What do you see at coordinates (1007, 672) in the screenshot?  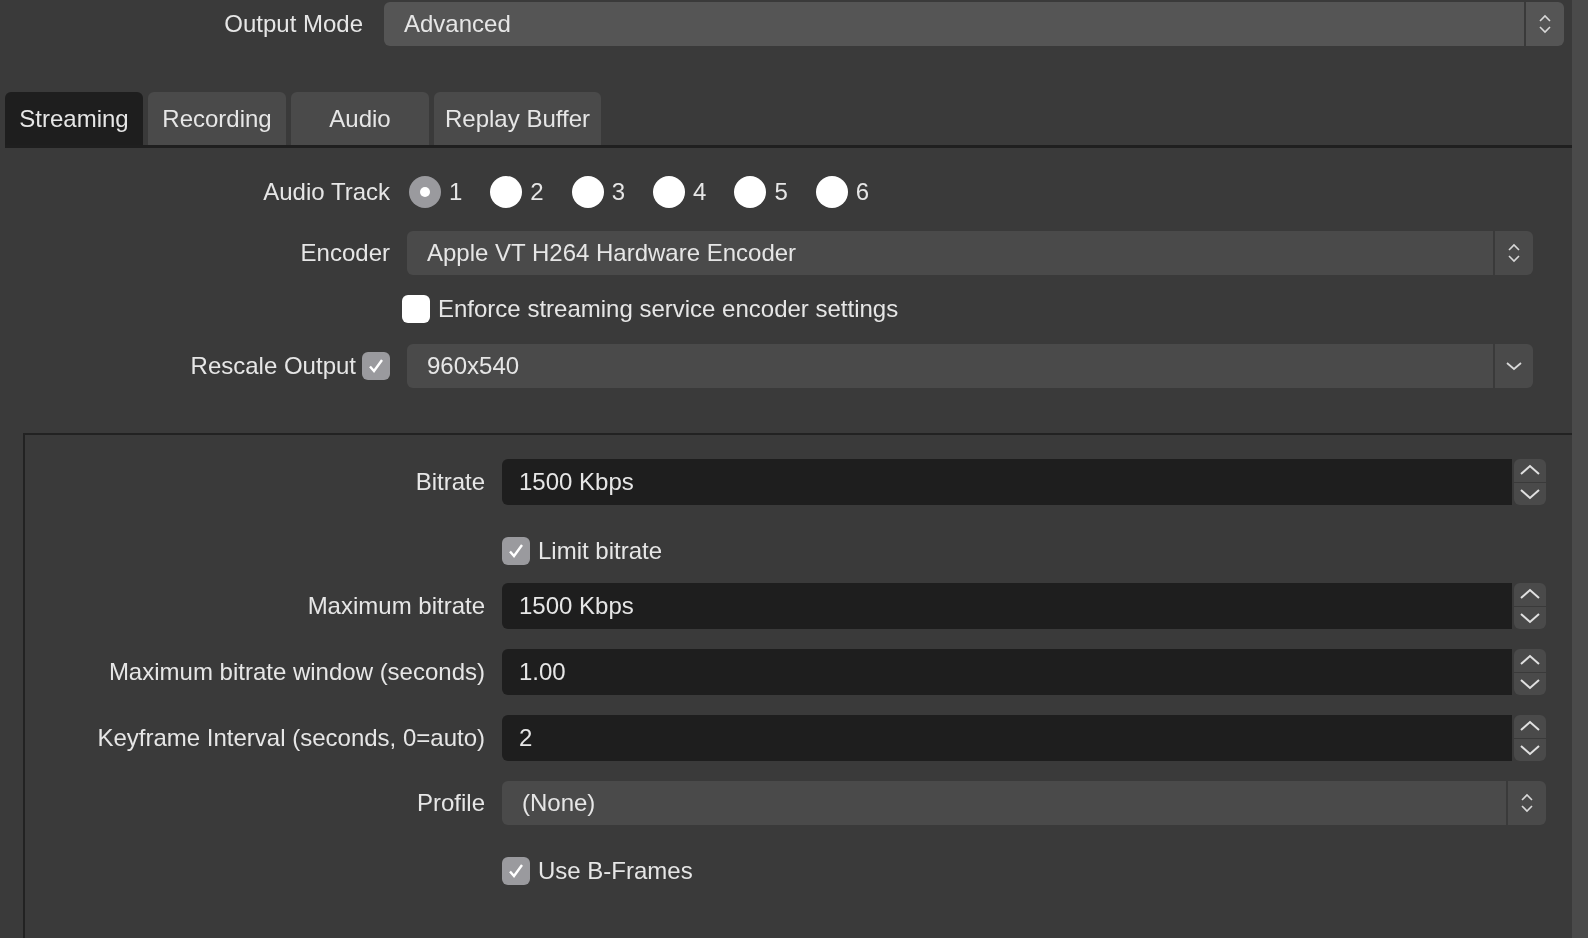 I see `spin-box-field: 1.00` at bounding box center [1007, 672].